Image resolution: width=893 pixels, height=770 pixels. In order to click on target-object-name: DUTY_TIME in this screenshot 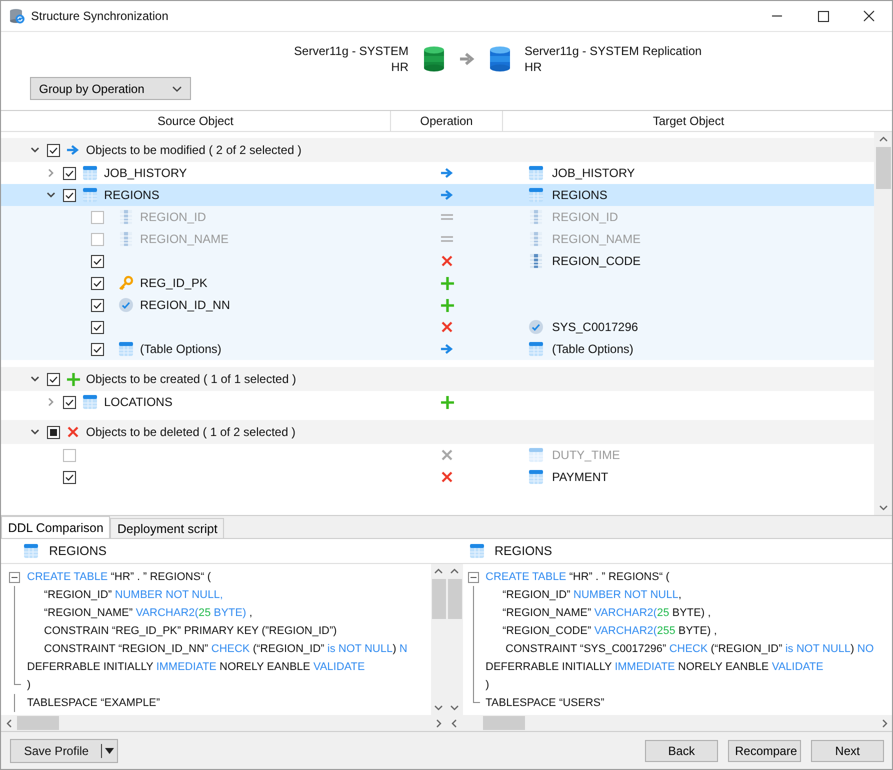, I will do `click(586, 455)`.